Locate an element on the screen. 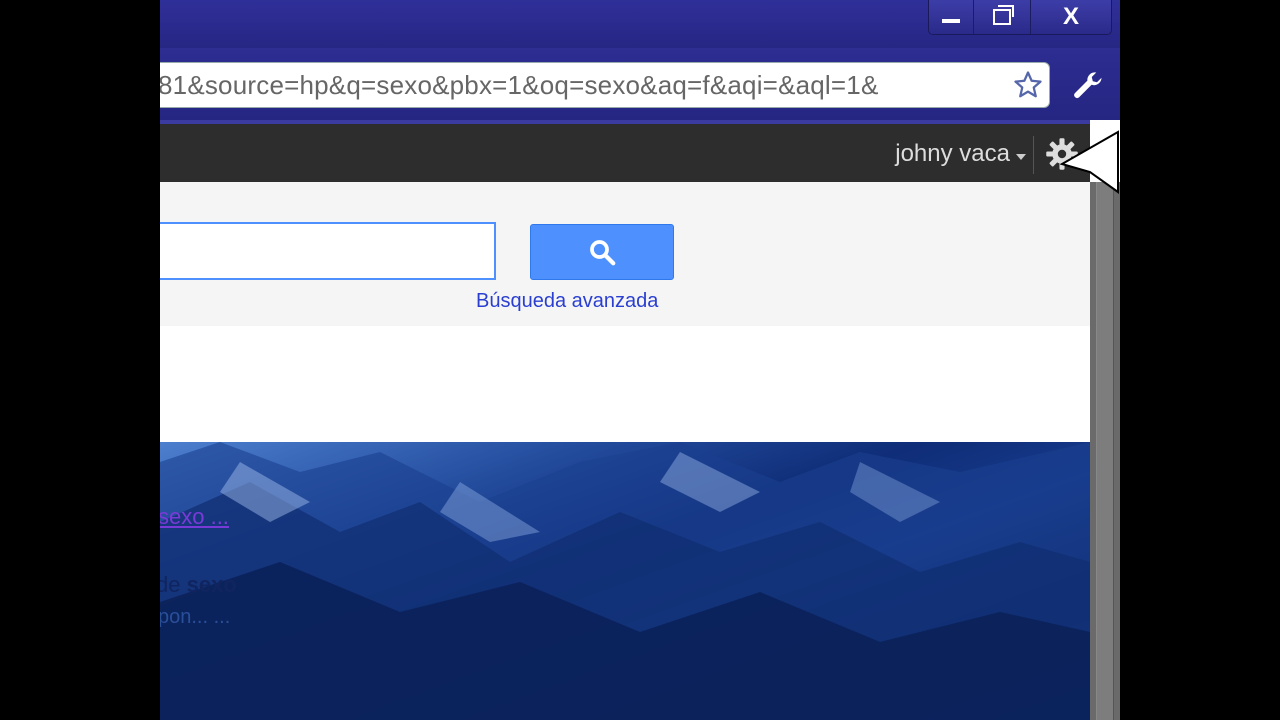 The height and width of the screenshot is (720, 1280). restore-icon is located at coordinates (1003, 15).